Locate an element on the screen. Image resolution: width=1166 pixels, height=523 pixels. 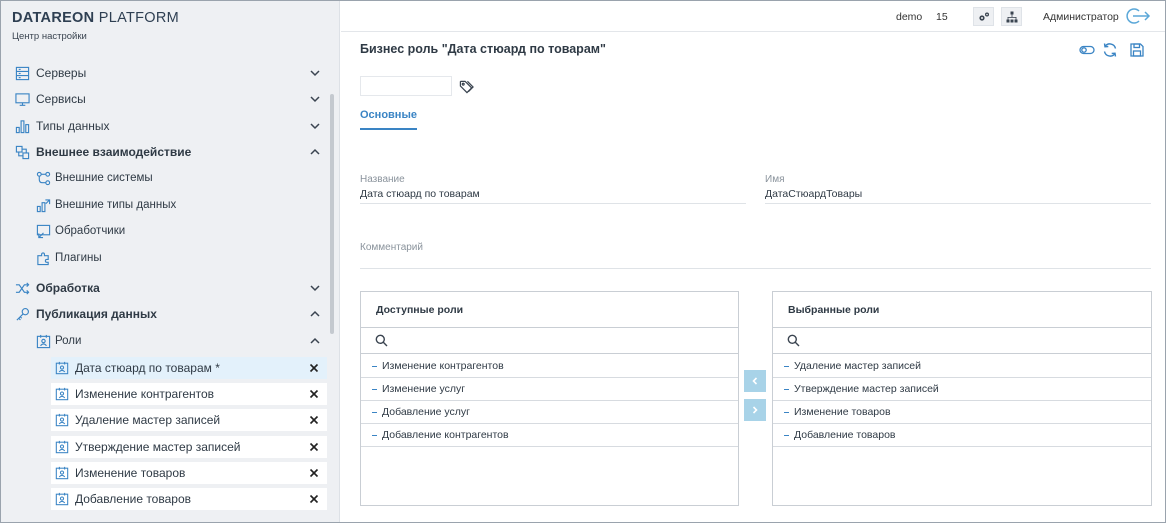
list-item-label: Утверждение мастер записей is located at coordinates (866, 389).